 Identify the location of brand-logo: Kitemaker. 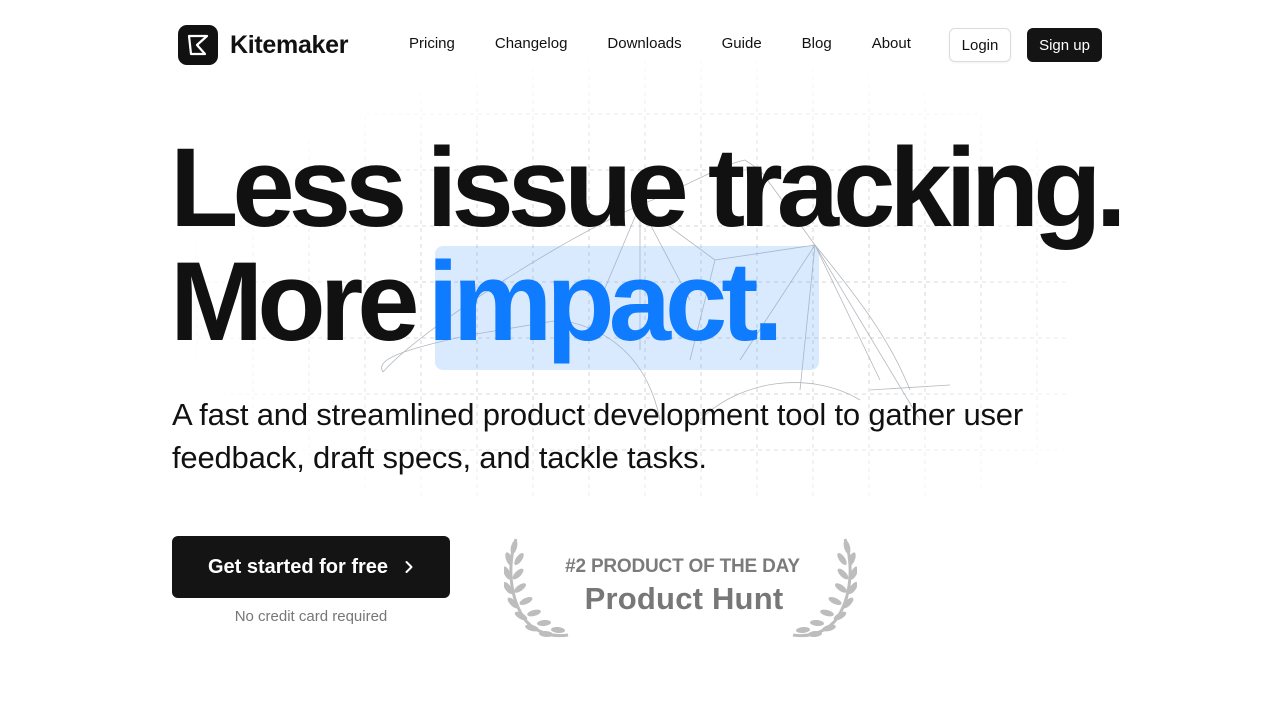
(263, 45).